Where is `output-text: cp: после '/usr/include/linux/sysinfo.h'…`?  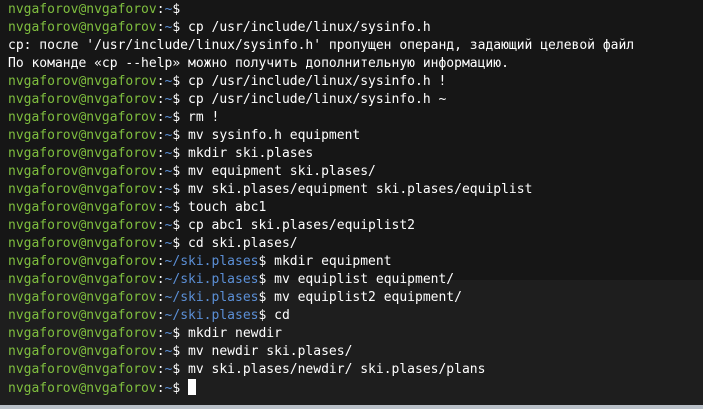 output-text: cp: после '/usr/include/linux/sysinfo.h'… is located at coordinates (321, 45).